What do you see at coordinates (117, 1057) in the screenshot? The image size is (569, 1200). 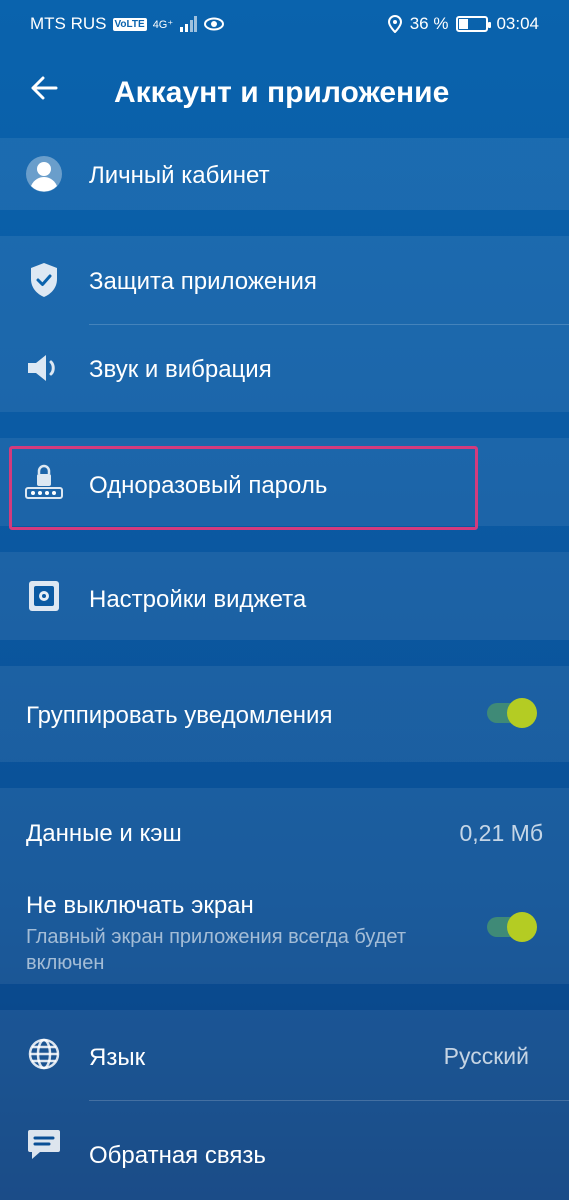 I see `menu-label: Язык` at bounding box center [117, 1057].